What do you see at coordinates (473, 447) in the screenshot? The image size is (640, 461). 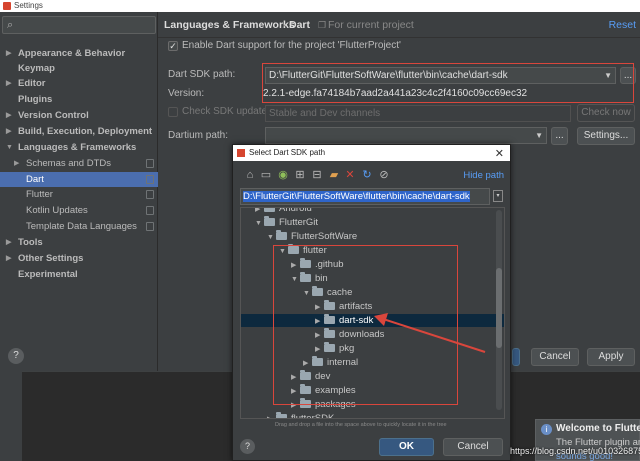 I see `dialog-cancel-button: Cancel` at bounding box center [473, 447].